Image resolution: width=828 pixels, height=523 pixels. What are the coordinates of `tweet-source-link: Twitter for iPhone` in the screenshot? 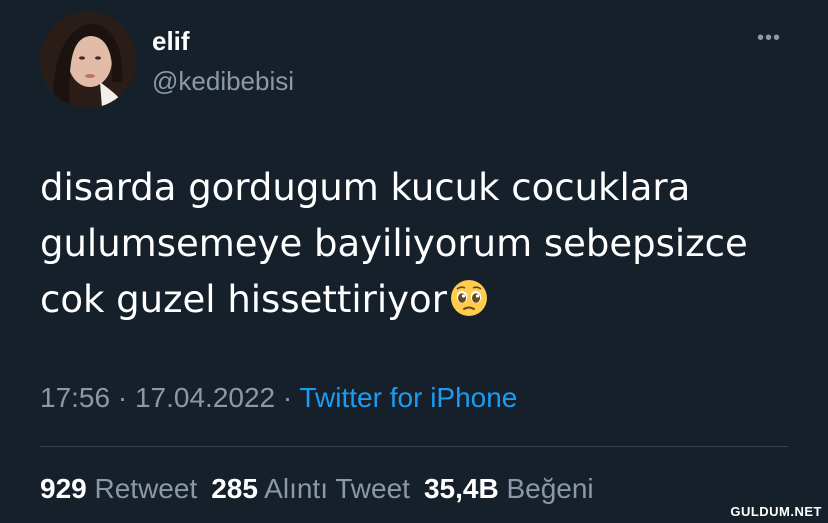 It's located at (409, 397).